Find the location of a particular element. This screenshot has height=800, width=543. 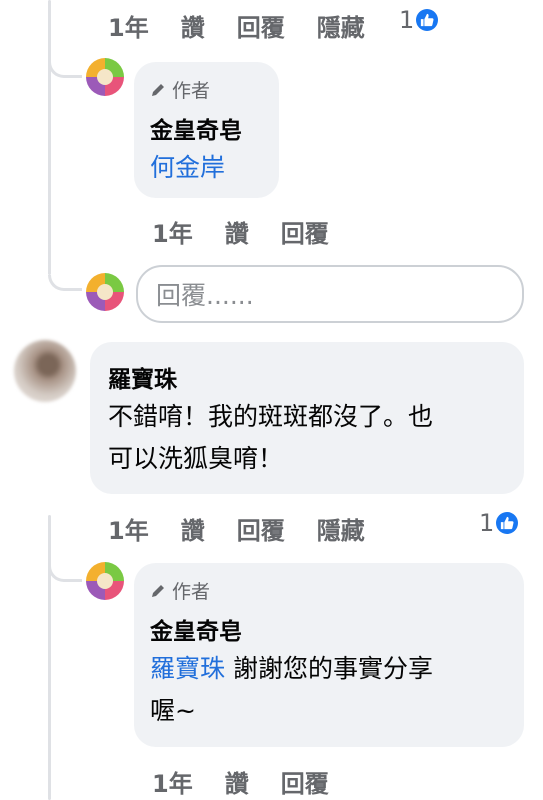

comment2-text: 不錯唷！我的斑斑都沒了。也 可以洗狐臭唷！ is located at coordinates (307, 438).